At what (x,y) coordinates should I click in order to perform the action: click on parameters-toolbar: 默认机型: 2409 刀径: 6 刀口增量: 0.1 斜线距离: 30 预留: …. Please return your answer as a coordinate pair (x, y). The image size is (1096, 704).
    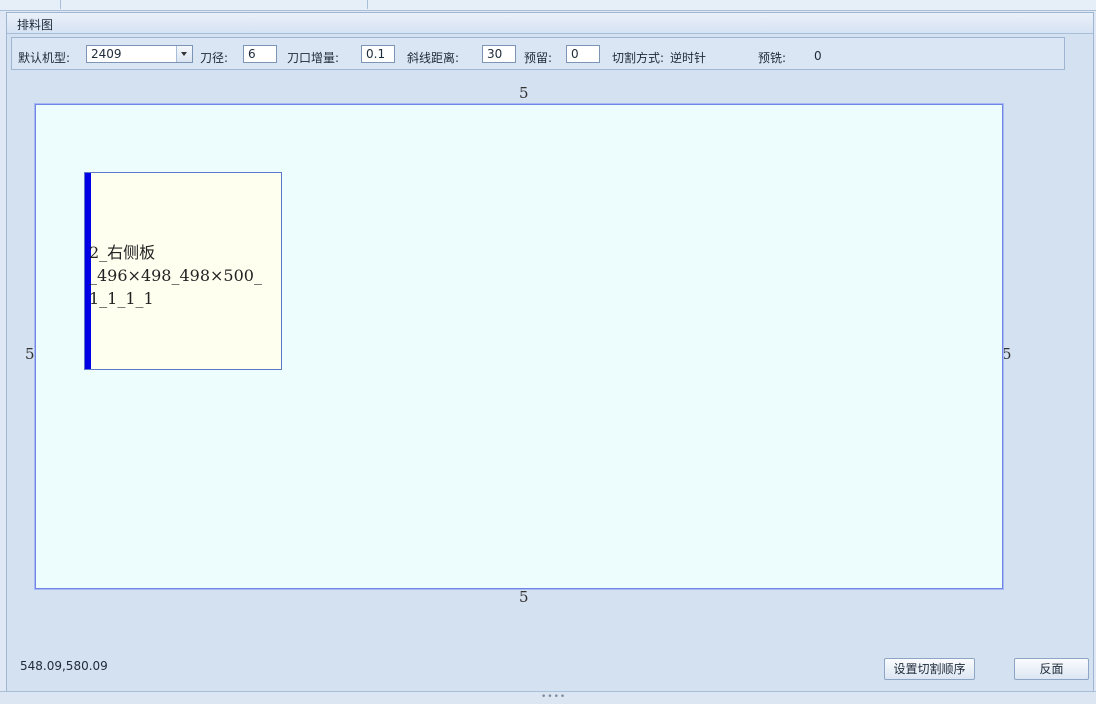
    Looking at the image, I should click on (538, 53).